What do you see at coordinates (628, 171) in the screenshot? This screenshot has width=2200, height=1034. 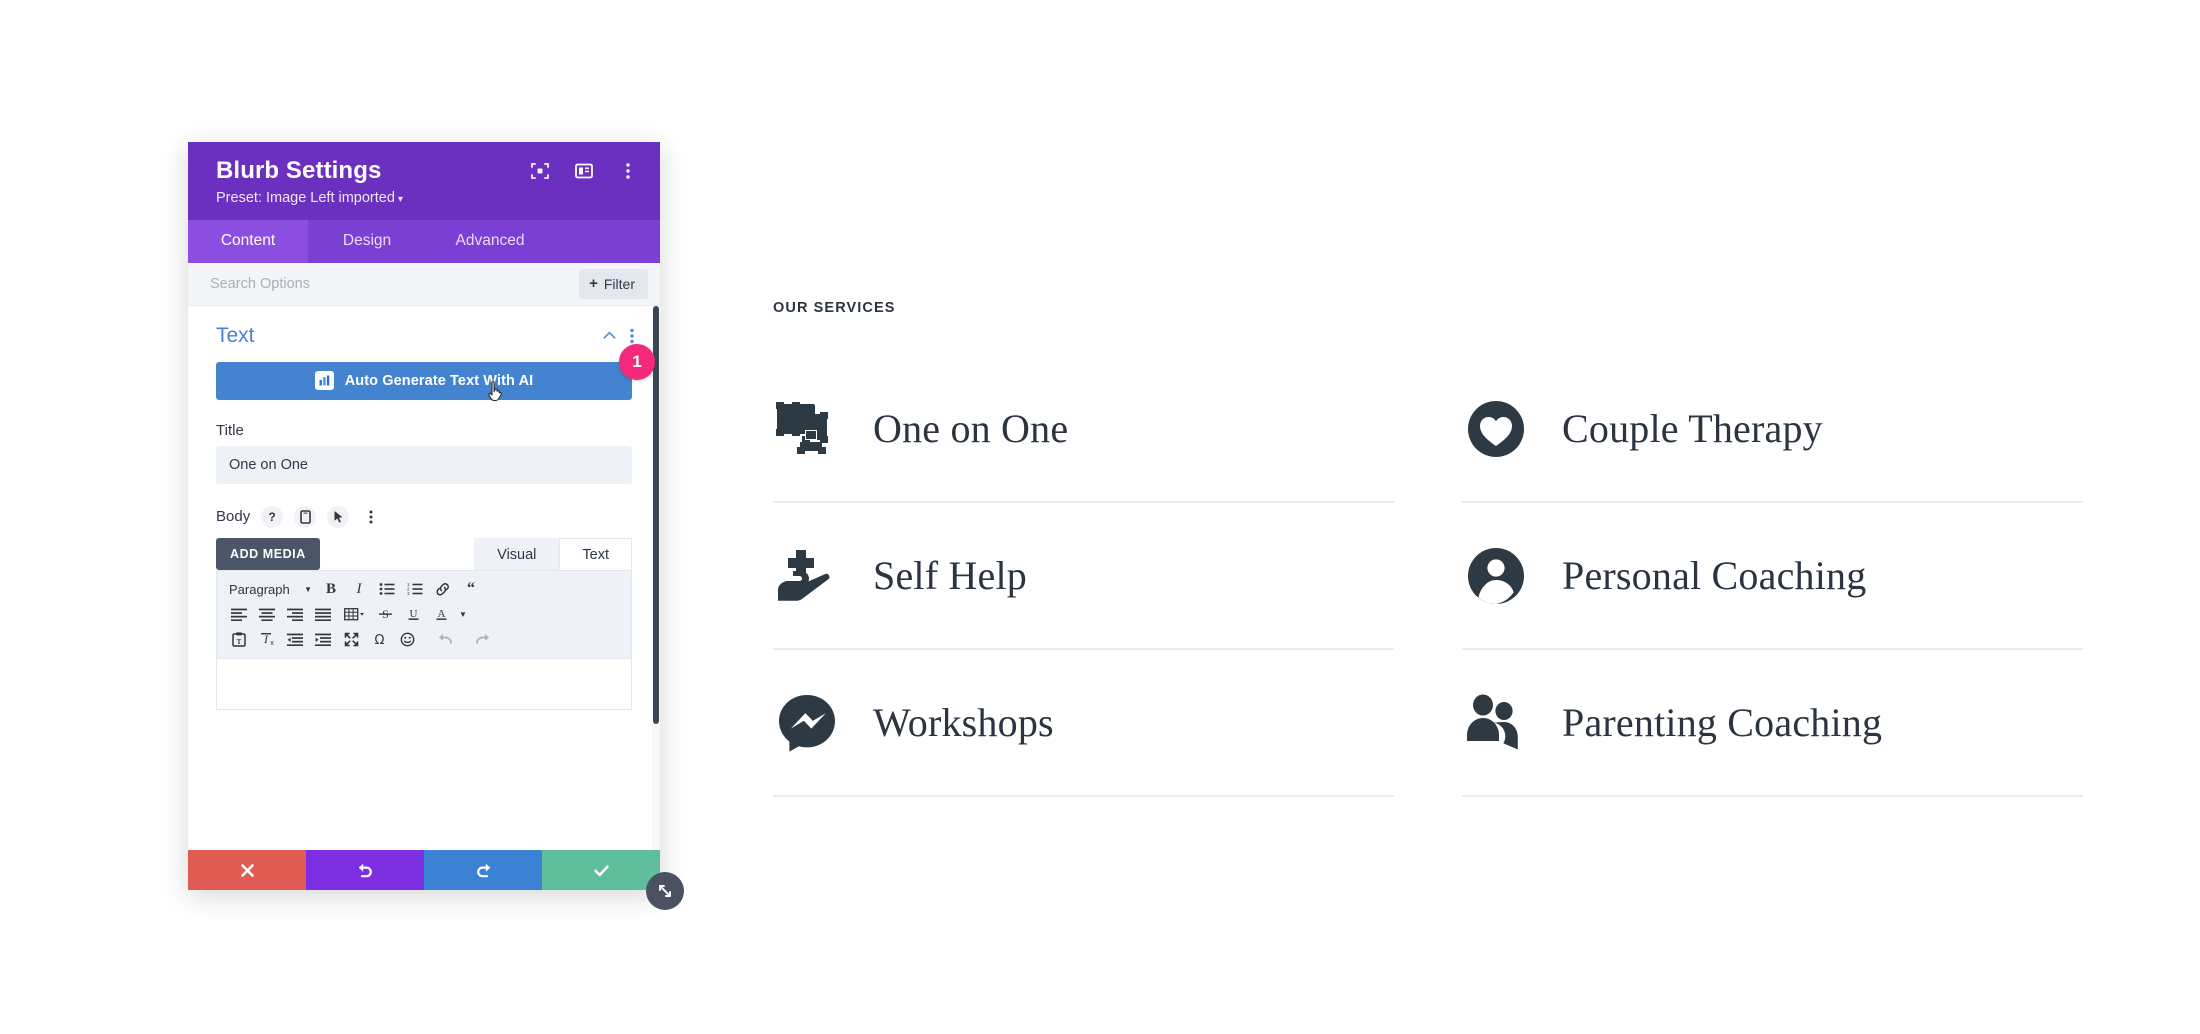 I see `more-options-icon` at bounding box center [628, 171].